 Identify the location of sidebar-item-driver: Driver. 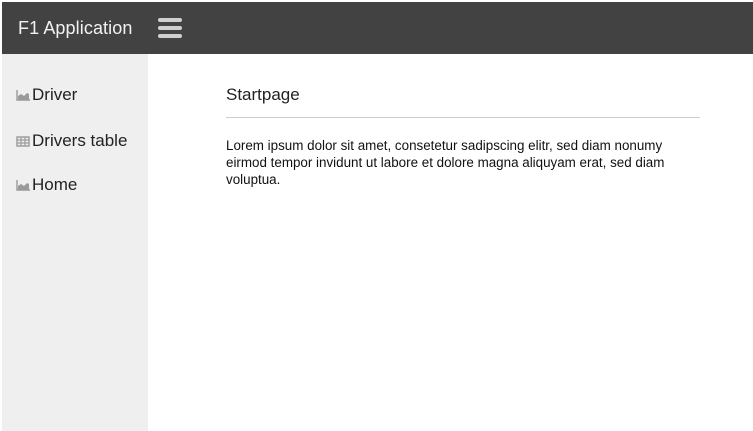
(46, 95).